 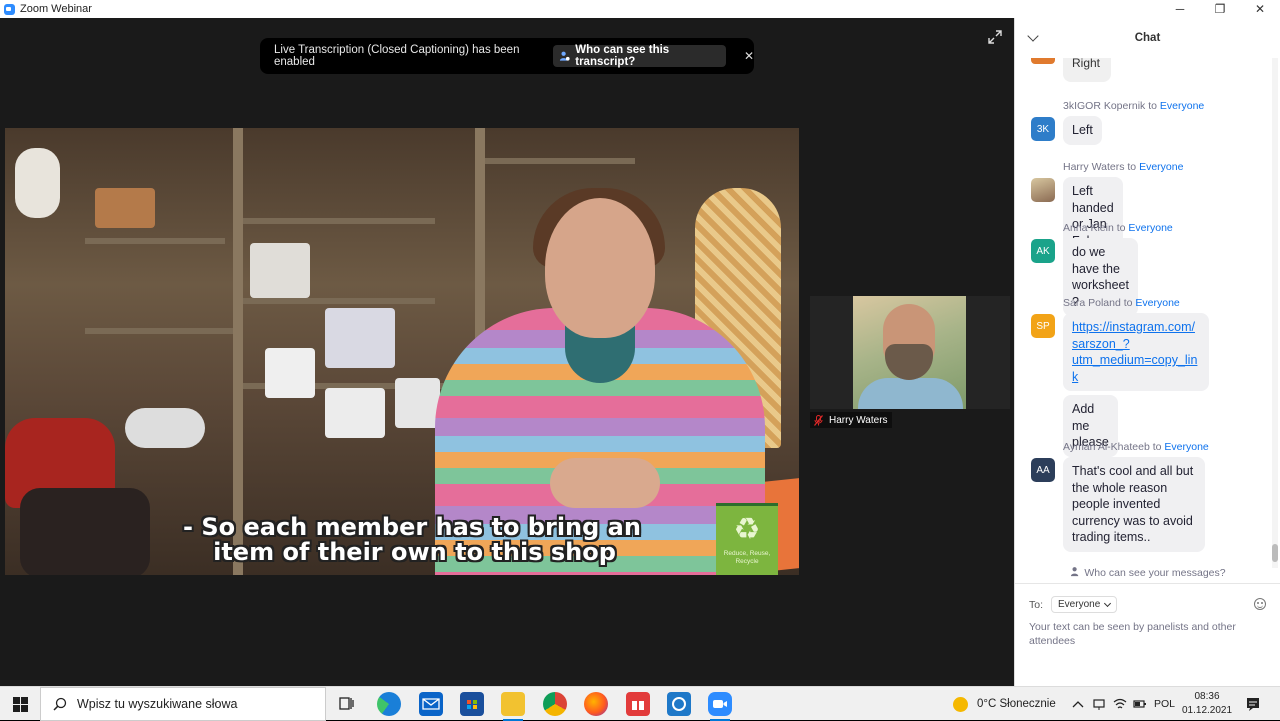 I want to click on chevron-up-icon, so click(x=1078, y=704).